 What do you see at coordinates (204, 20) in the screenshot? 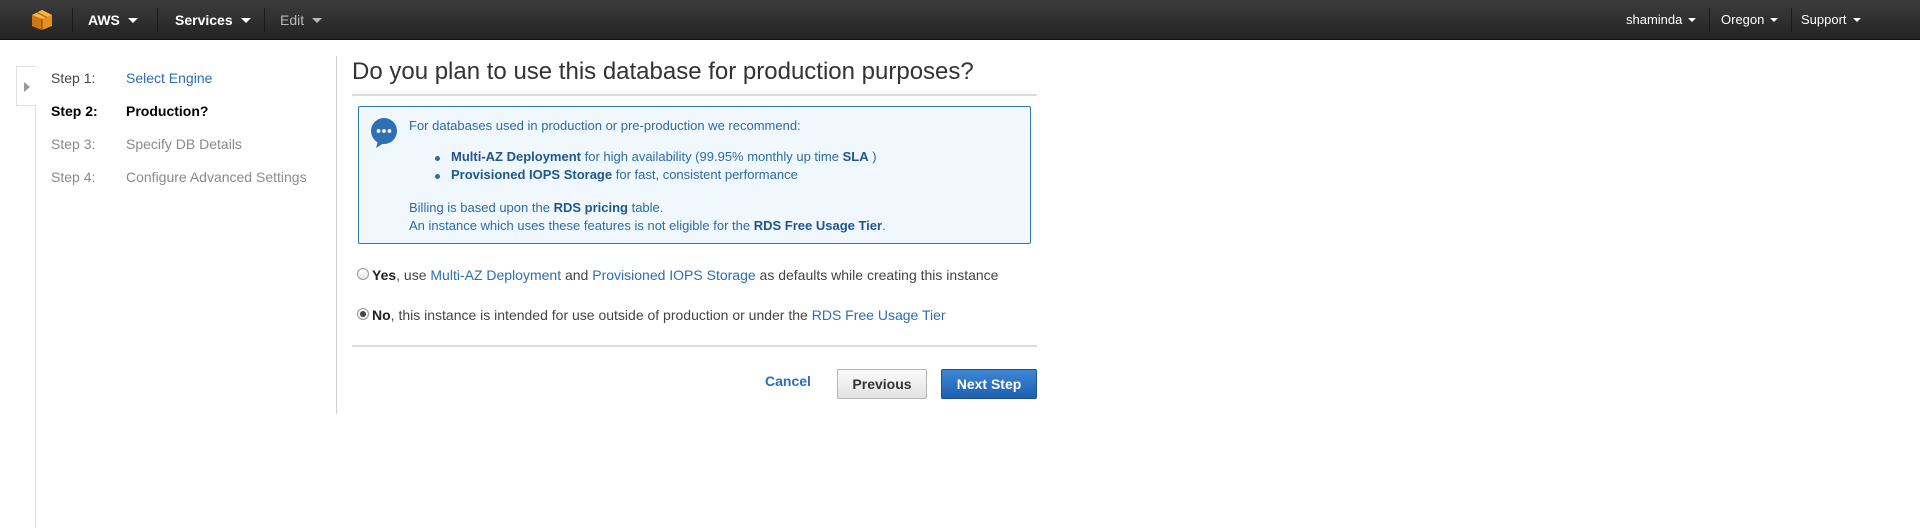
I see `services-menu-label: Services` at bounding box center [204, 20].